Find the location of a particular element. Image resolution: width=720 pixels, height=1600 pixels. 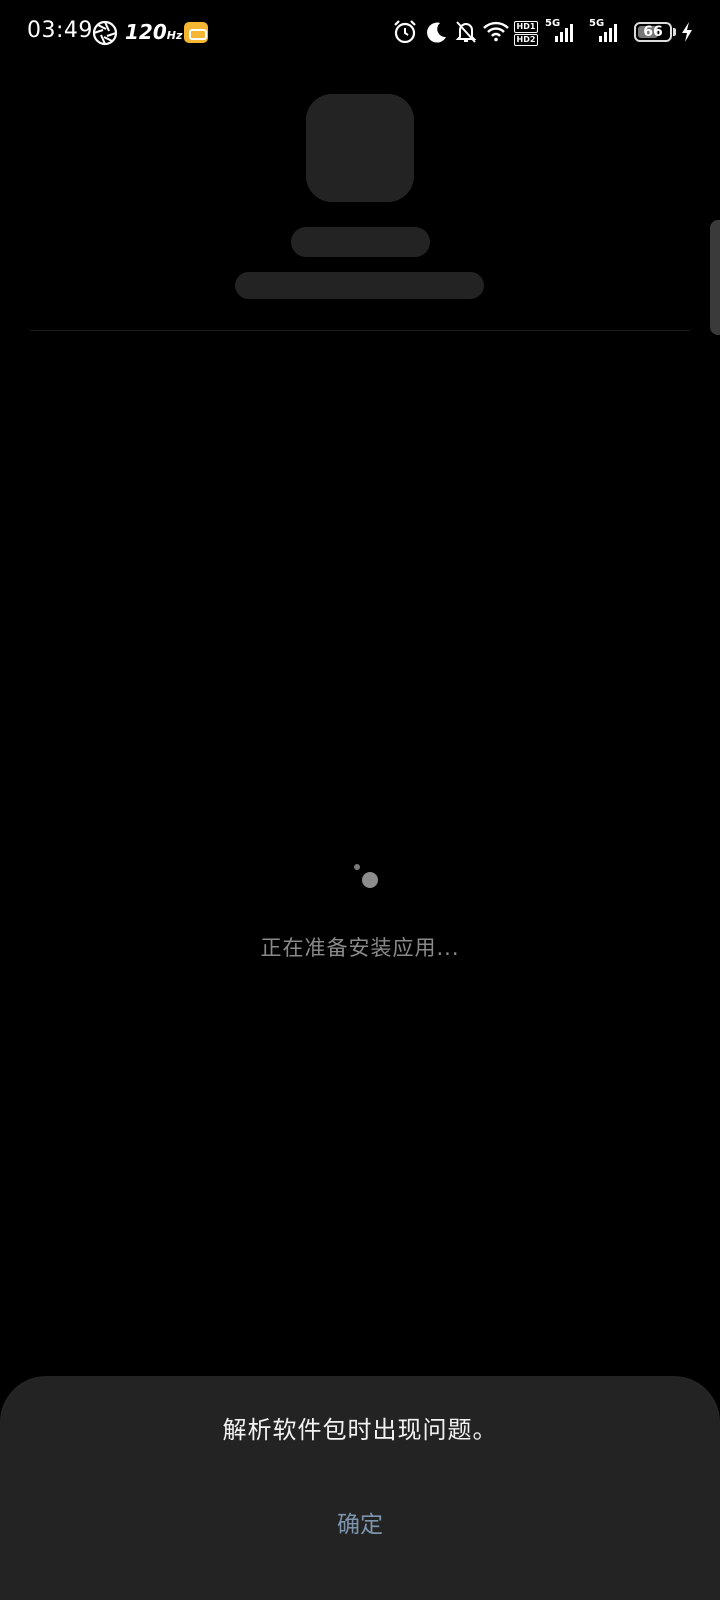

status-time: 03:49 is located at coordinates (60, 30).